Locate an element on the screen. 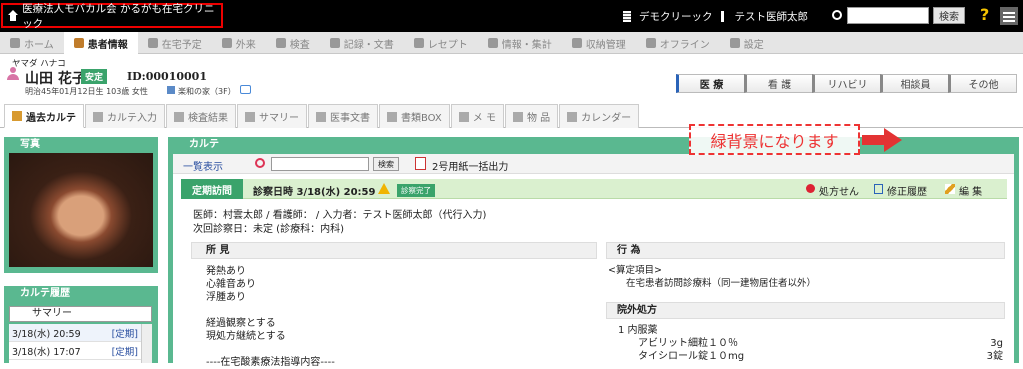 Image resolution: width=1023 pixels, height=369 pixels. prescription-icon is located at coordinates (810, 188).